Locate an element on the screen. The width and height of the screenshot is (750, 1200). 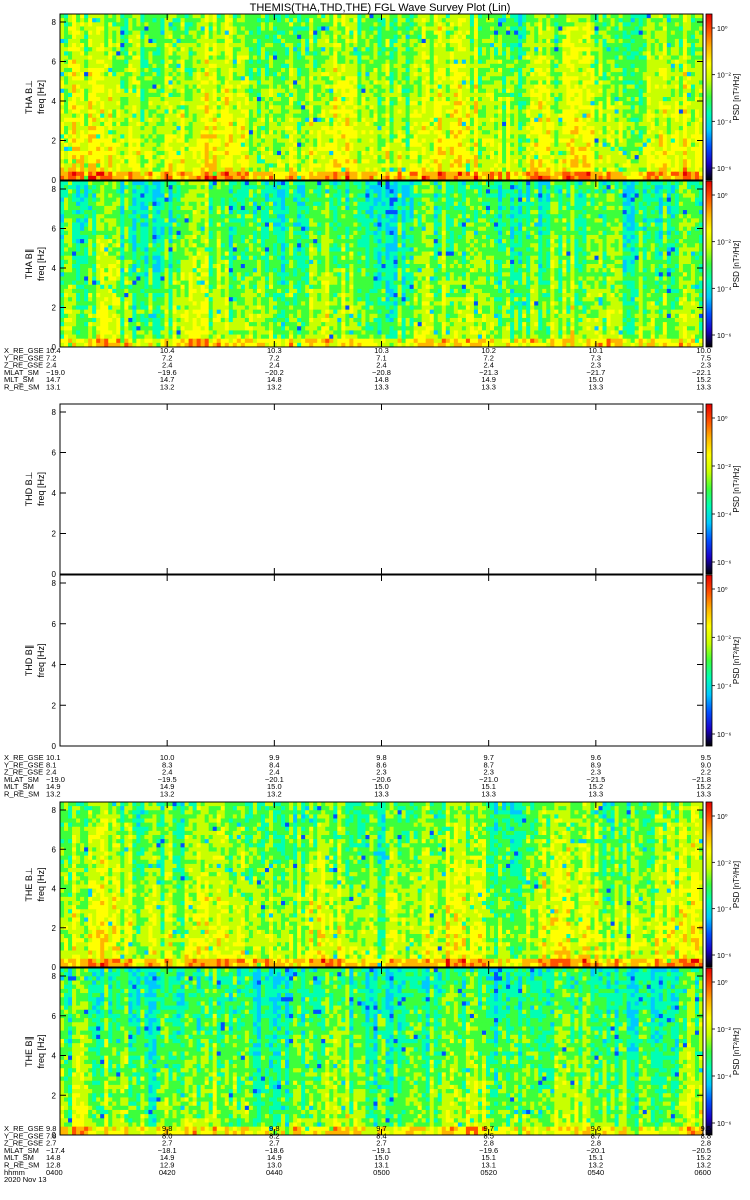
thd-bpar-label: THD B∥ is located at coordinates (29, 661).